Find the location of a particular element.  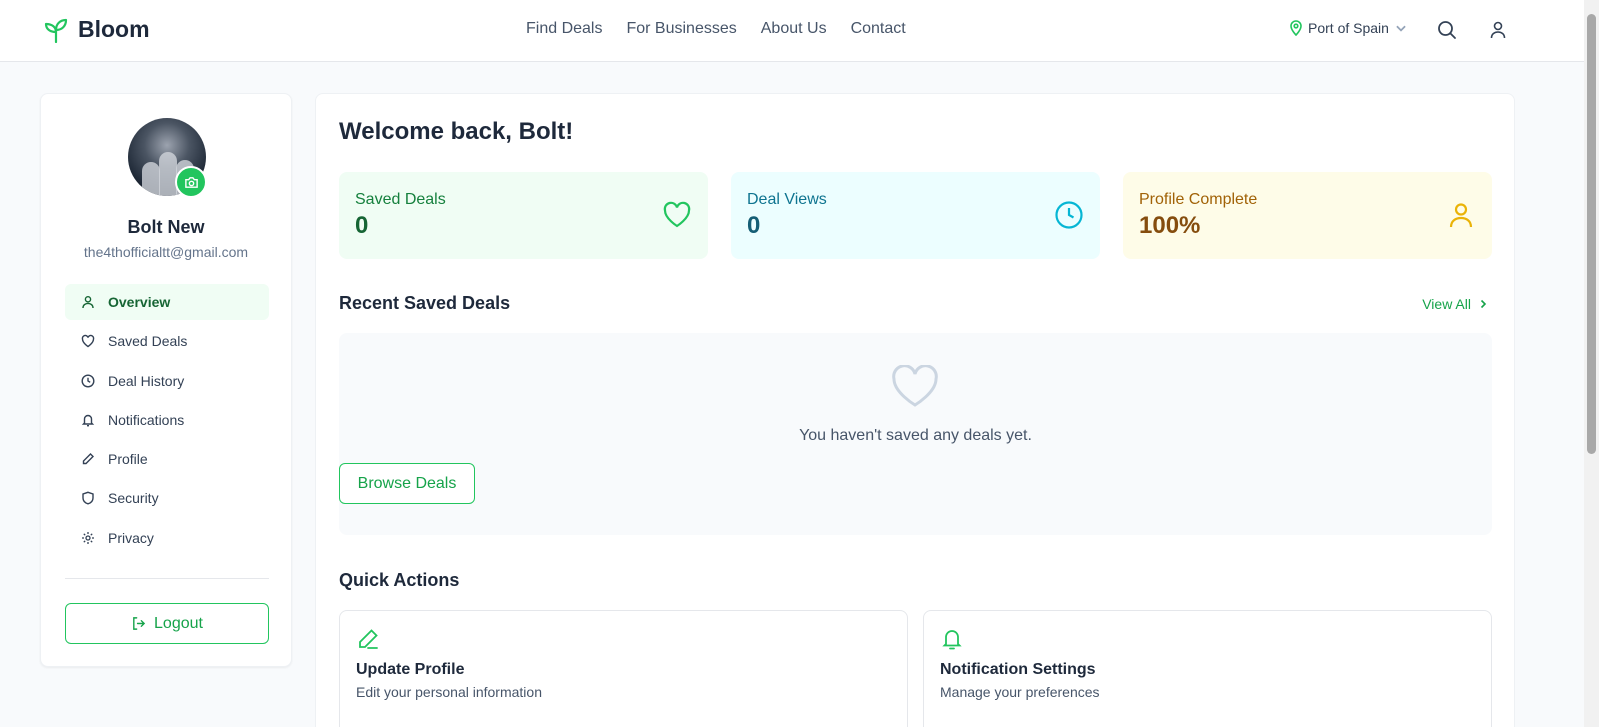

brand-name: Bloom is located at coordinates (114, 29).